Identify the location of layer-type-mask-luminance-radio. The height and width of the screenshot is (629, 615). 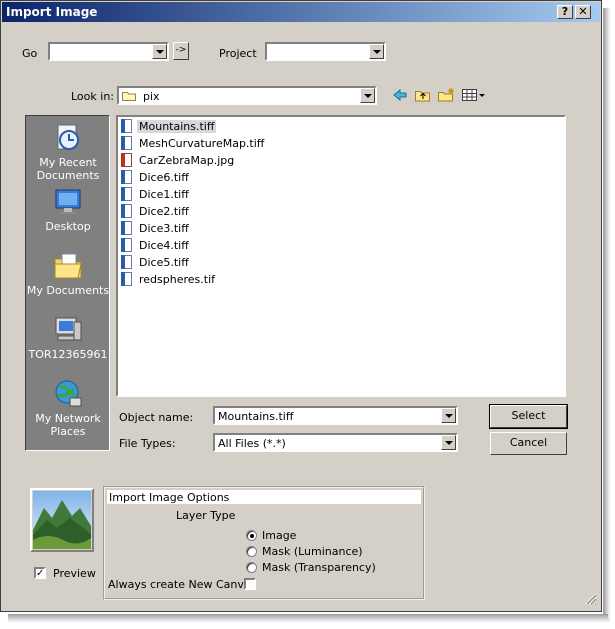
(251, 551).